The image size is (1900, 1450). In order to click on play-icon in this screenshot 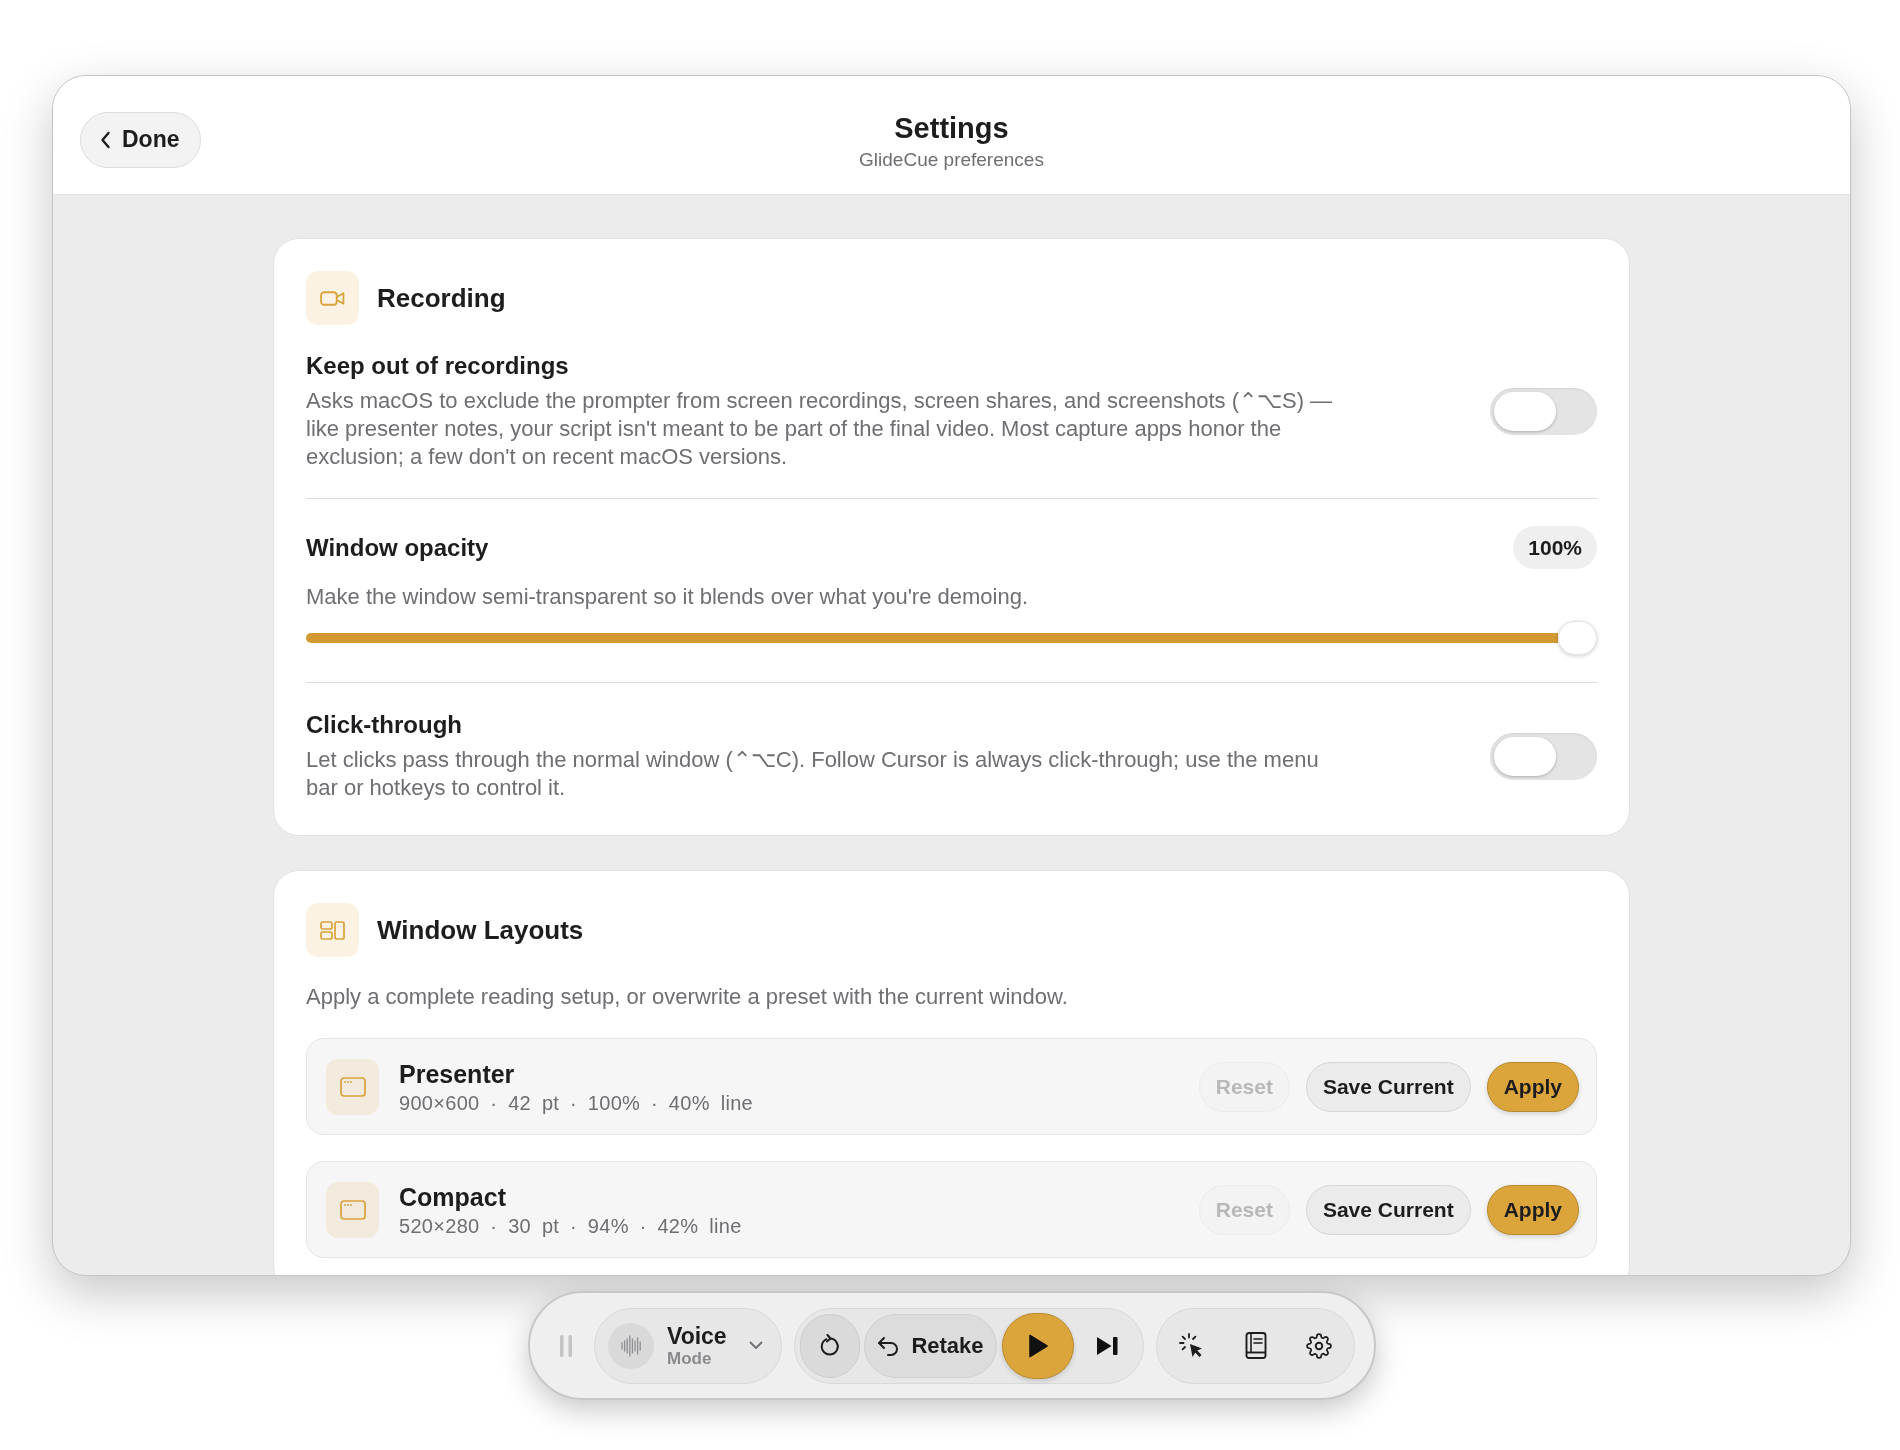, I will do `click(1038, 1345)`.